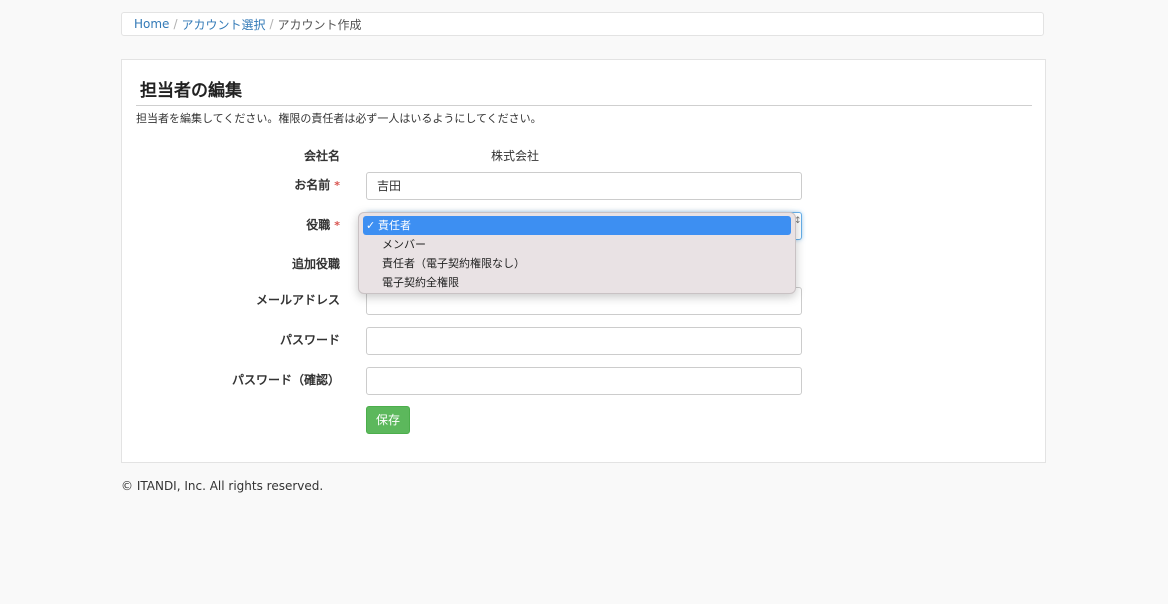  What do you see at coordinates (285, 380) in the screenshot?
I see `password-confirm-label: パスワード（確認）` at bounding box center [285, 380].